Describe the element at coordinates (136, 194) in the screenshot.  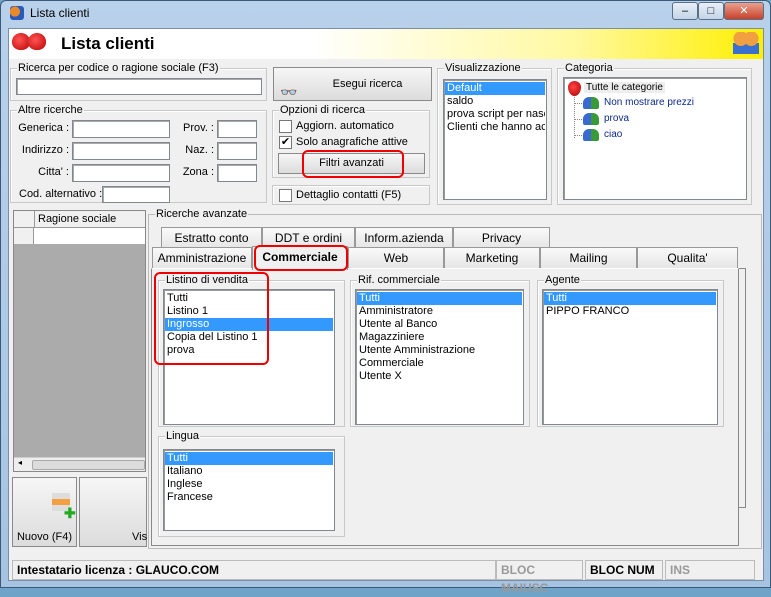
I see `cod-alternativo-input` at that location.